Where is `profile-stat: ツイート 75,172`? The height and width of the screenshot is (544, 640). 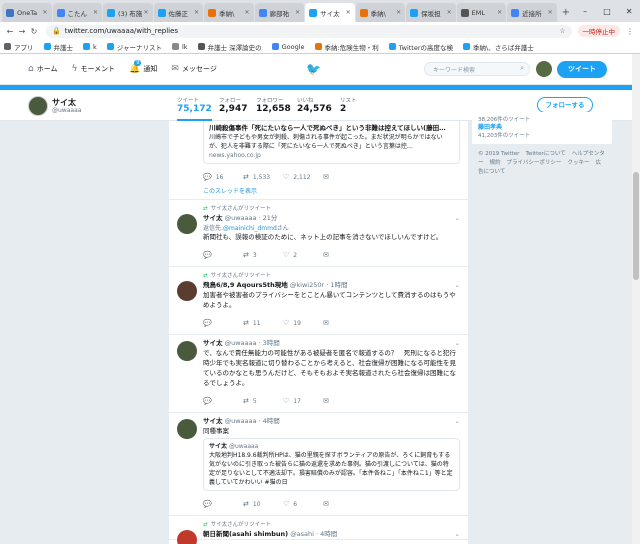
profile-stat: ツイート 75,172 is located at coordinates (194, 108).